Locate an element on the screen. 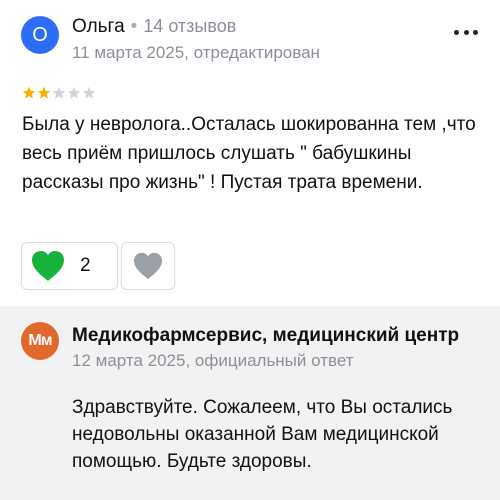 This screenshot has width=500, height=500. rating-stars is located at coordinates (59, 93).